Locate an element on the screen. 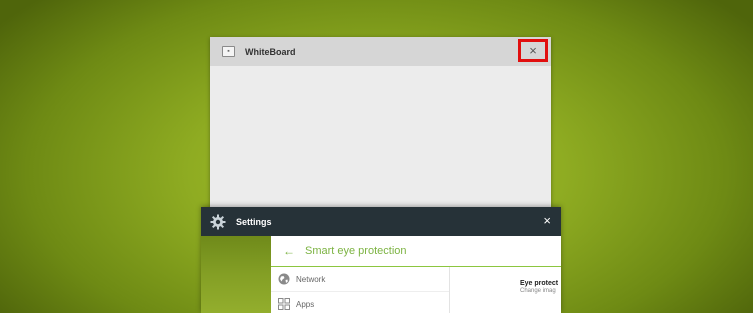 The height and width of the screenshot is (313, 753). nav-item-network: Network is located at coordinates (360, 279).